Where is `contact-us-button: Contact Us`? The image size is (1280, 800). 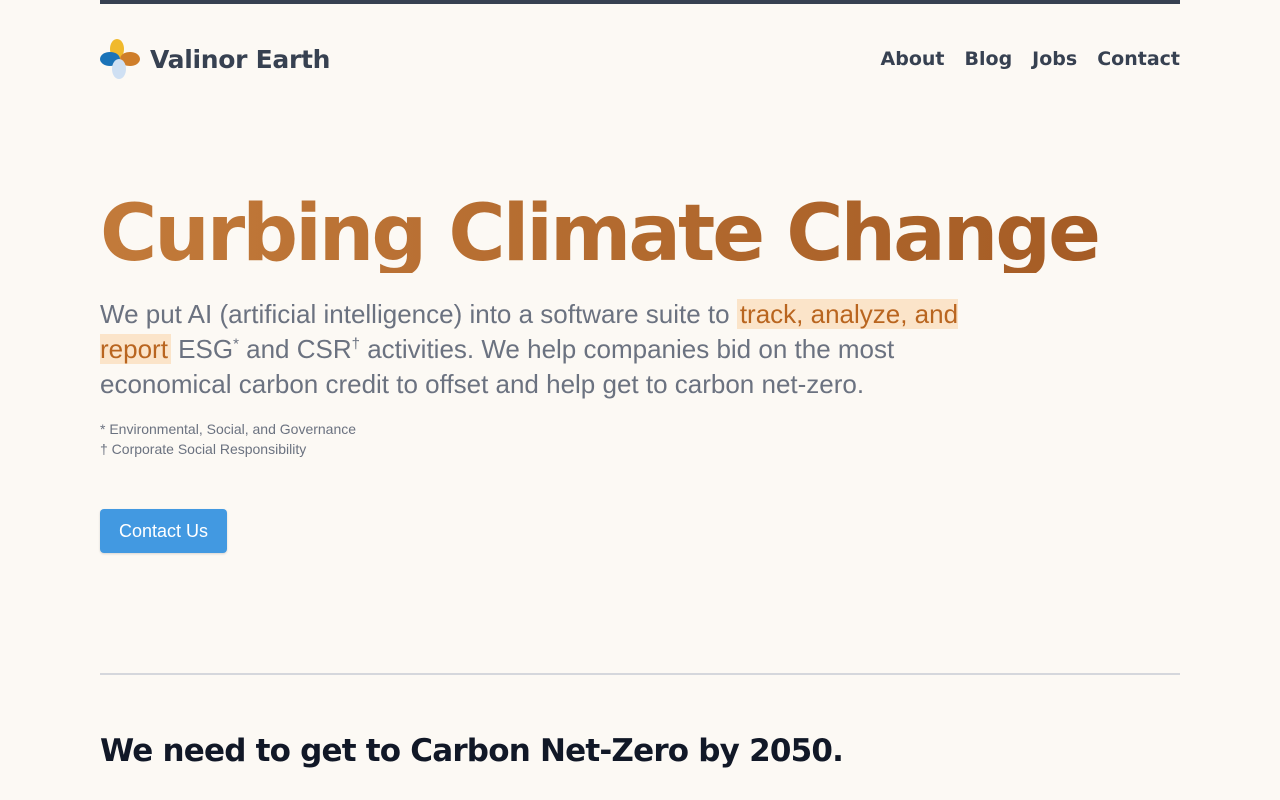
contact-us-button: Contact Us is located at coordinates (163, 531).